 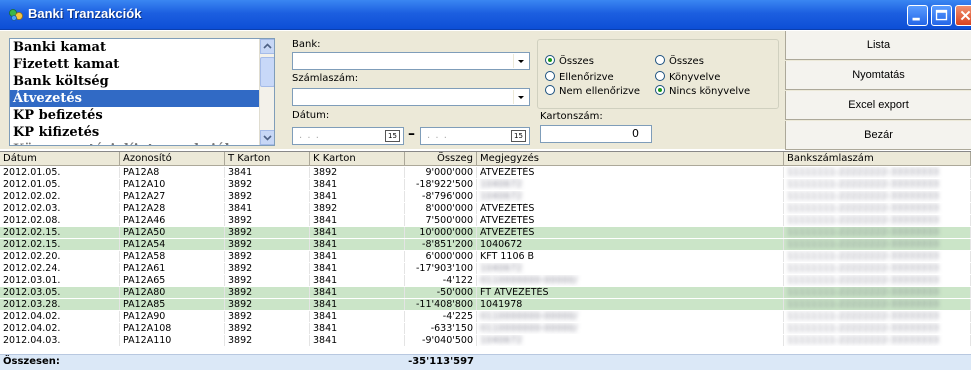 What do you see at coordinates (630, 256) in the screenshot?
I see `table-cell-note: KFT 1106 B` at bounding box center [630, 256].